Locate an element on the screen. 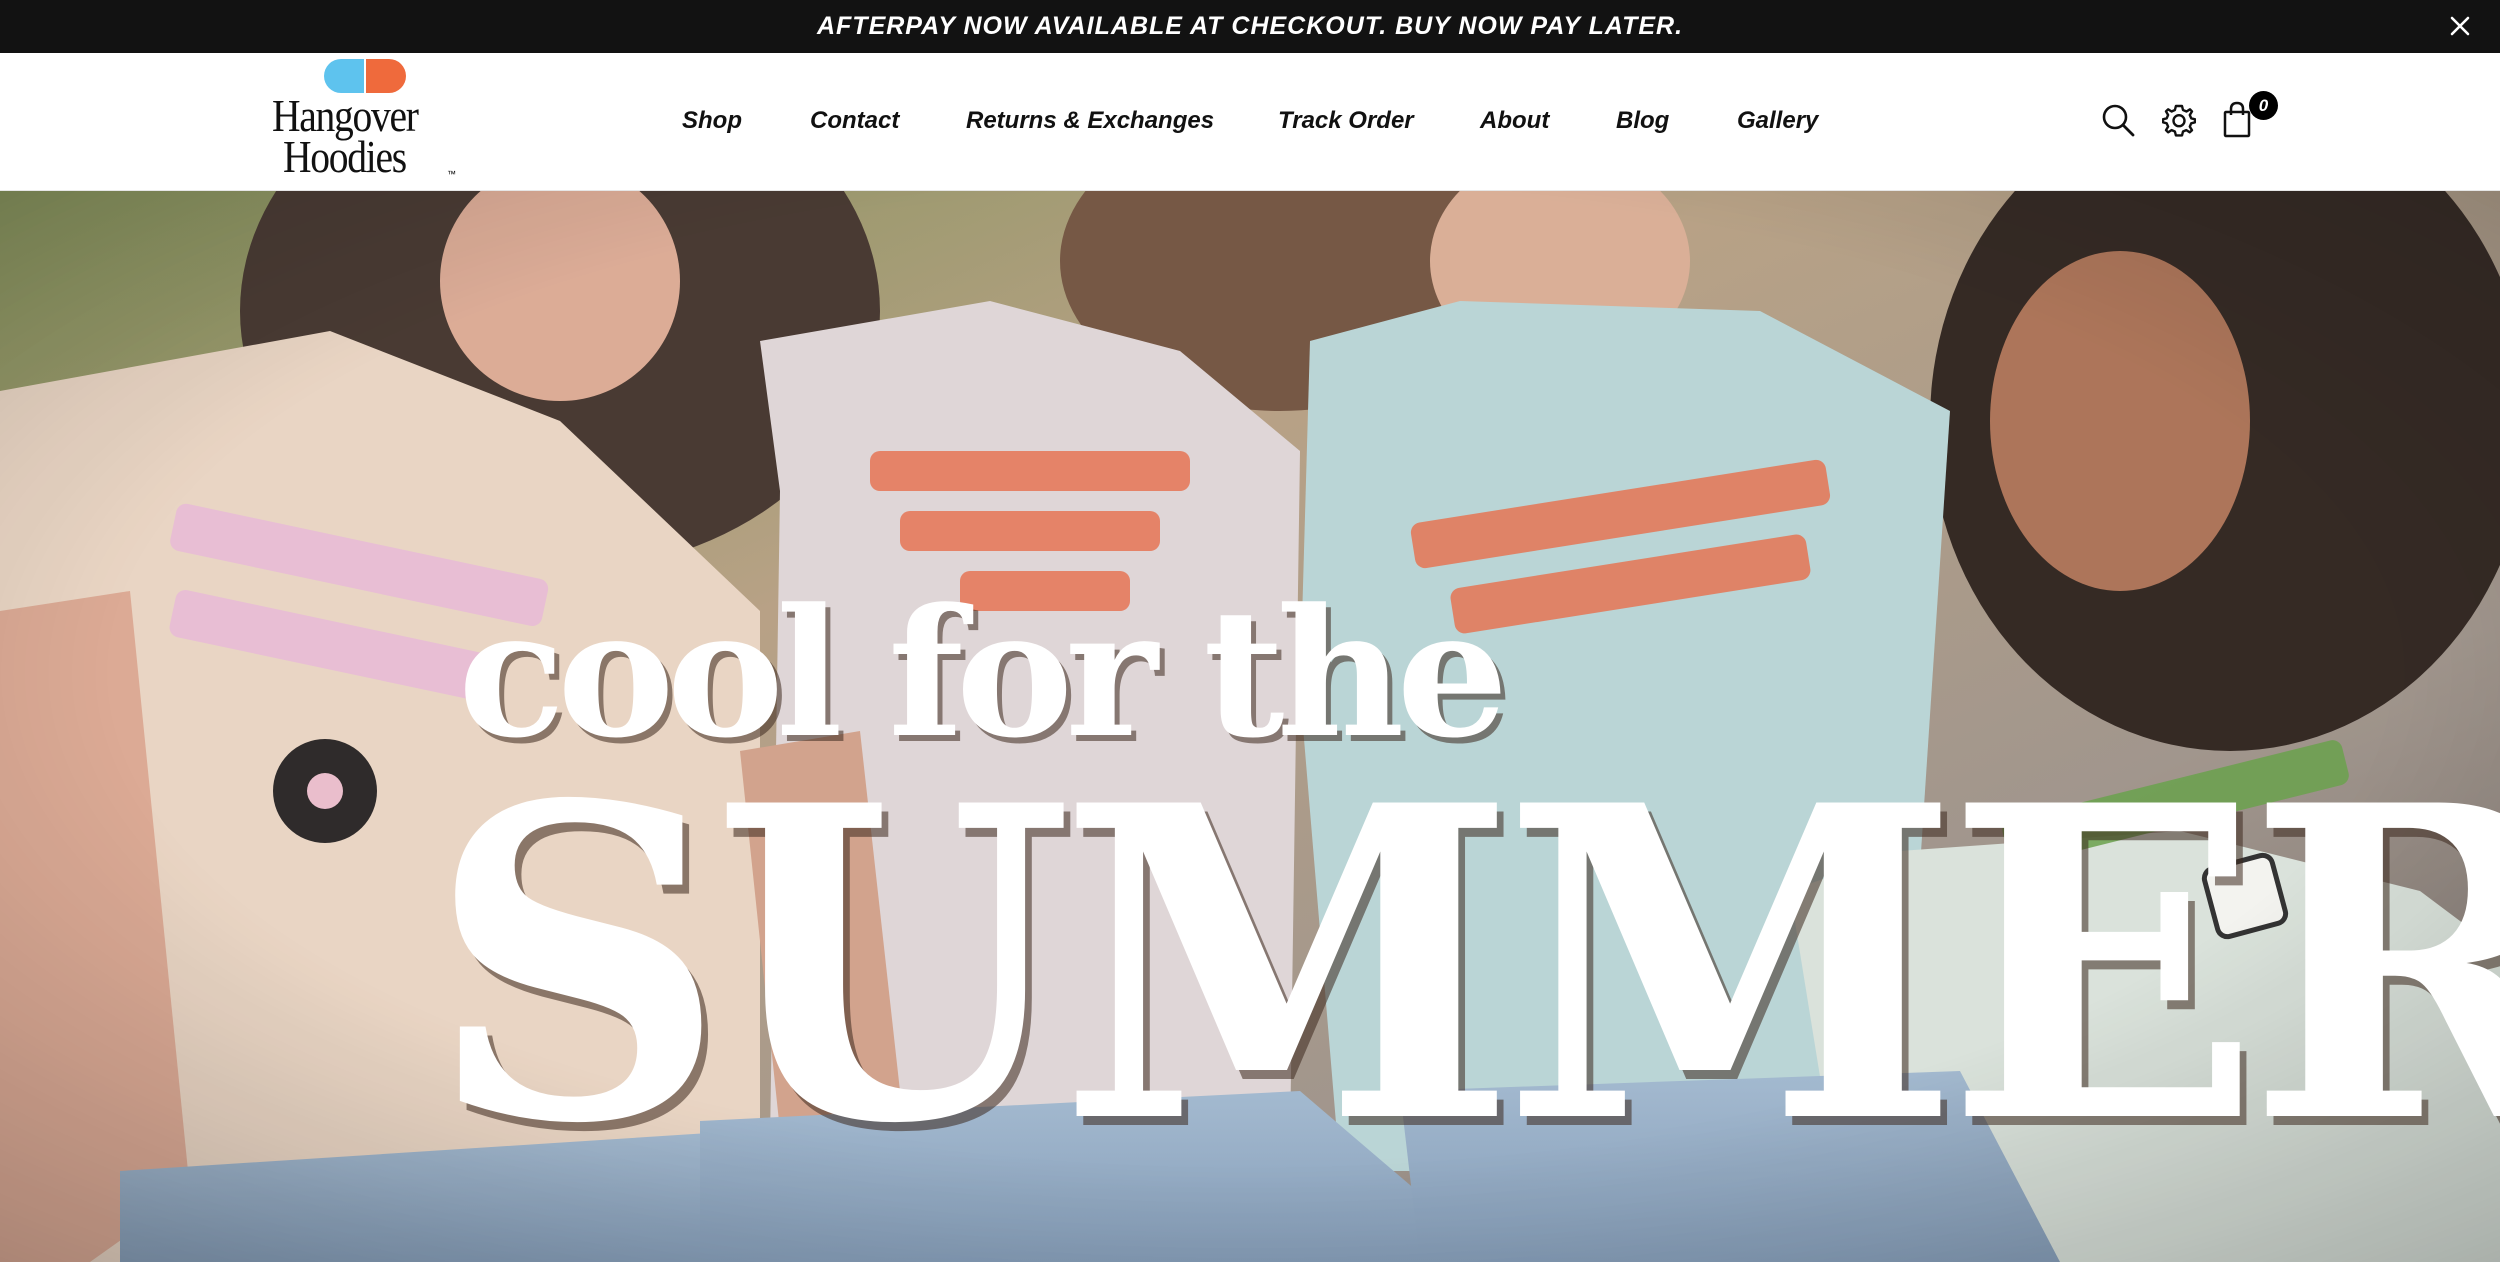  shopping-bag-icon is located at coordinates (2237, 120).